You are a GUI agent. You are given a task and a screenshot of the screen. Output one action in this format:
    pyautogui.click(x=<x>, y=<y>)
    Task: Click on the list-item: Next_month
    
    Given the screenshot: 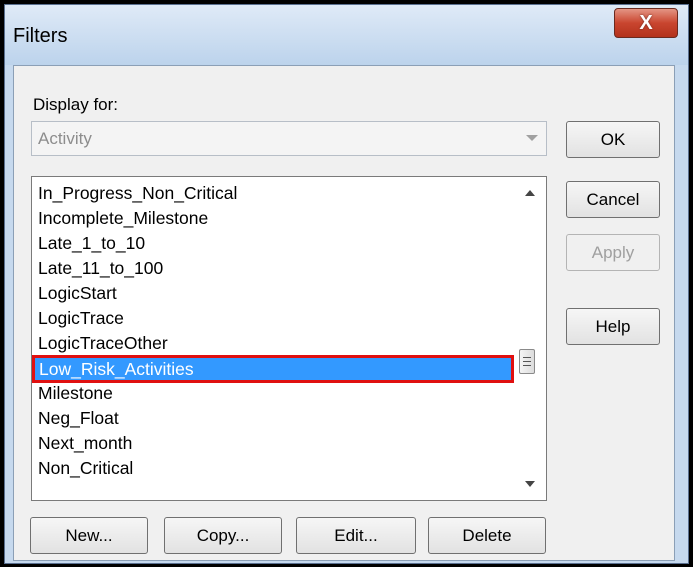 What is the action you would take?
    pyautogui.click(x=275, y=443)
    